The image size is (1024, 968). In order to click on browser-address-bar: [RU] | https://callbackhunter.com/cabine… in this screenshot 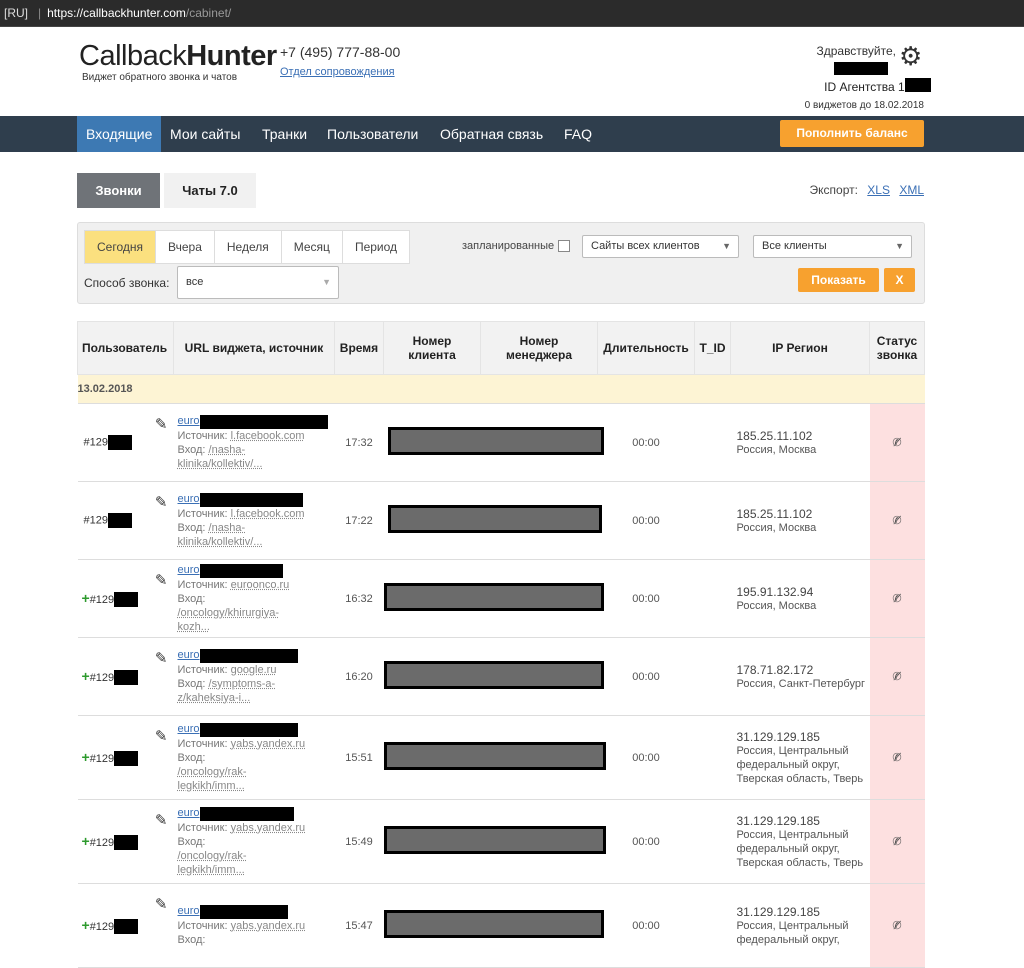, I will do `click(512, 13)`.